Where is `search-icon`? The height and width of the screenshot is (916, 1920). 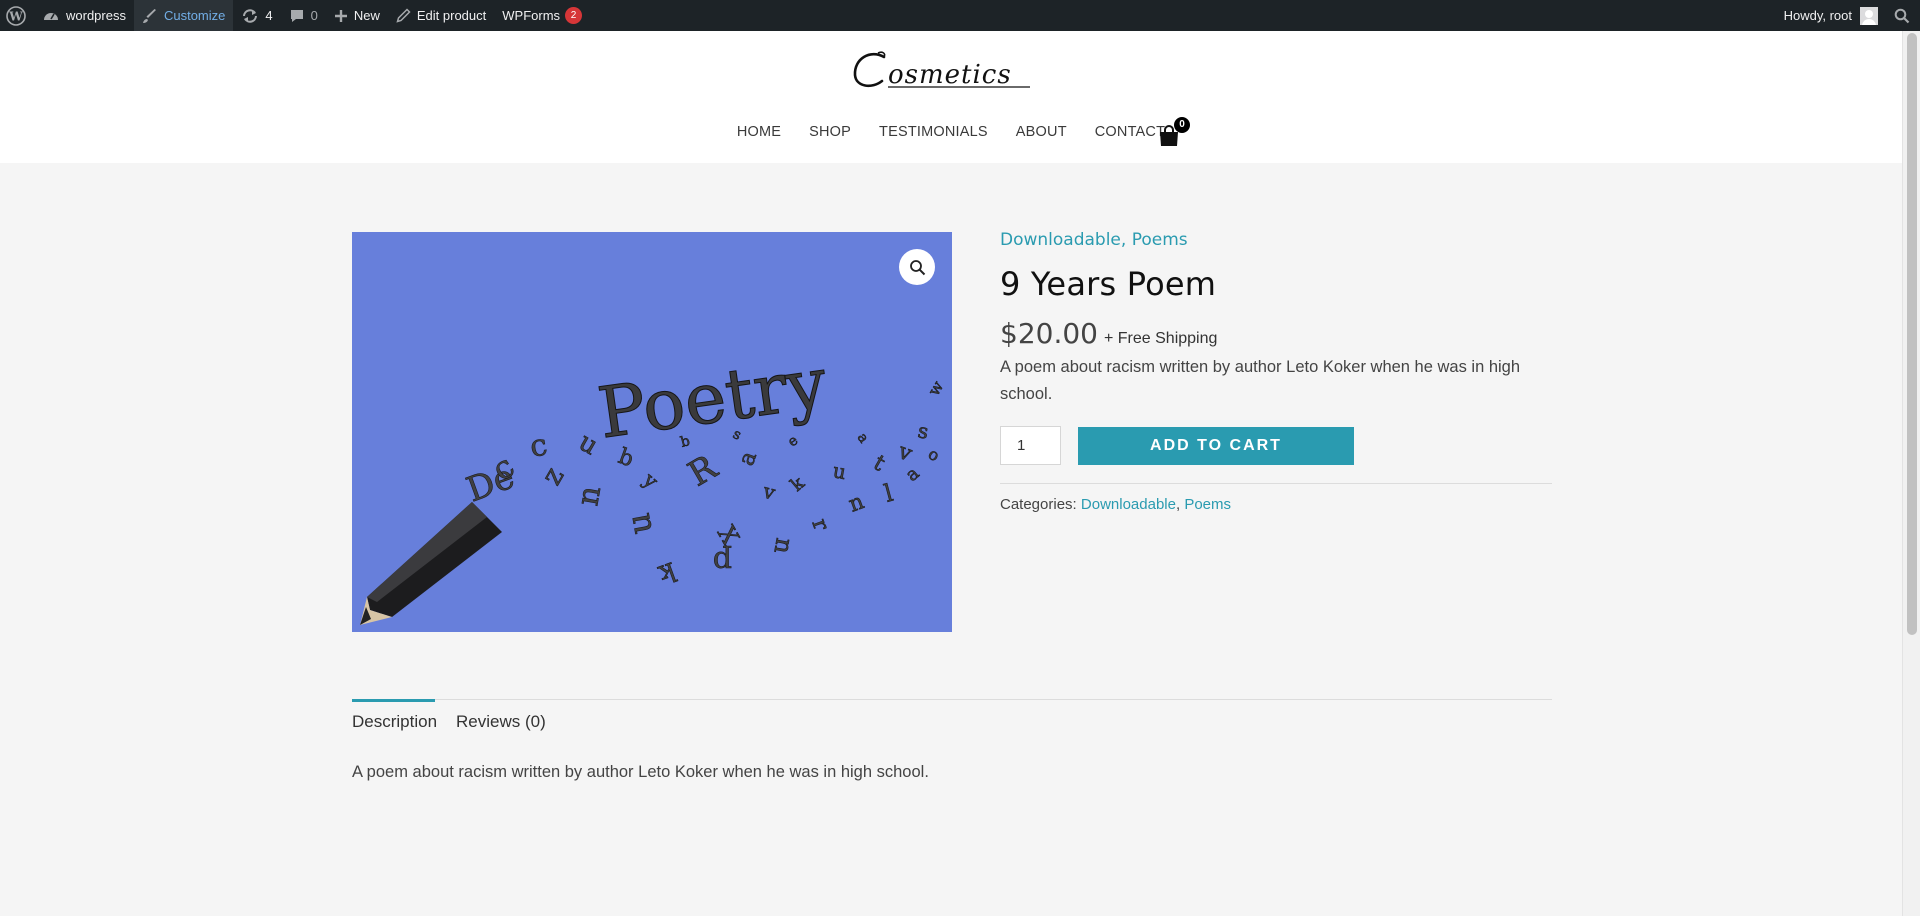
search-icon is located at coordinates (1902, 15).